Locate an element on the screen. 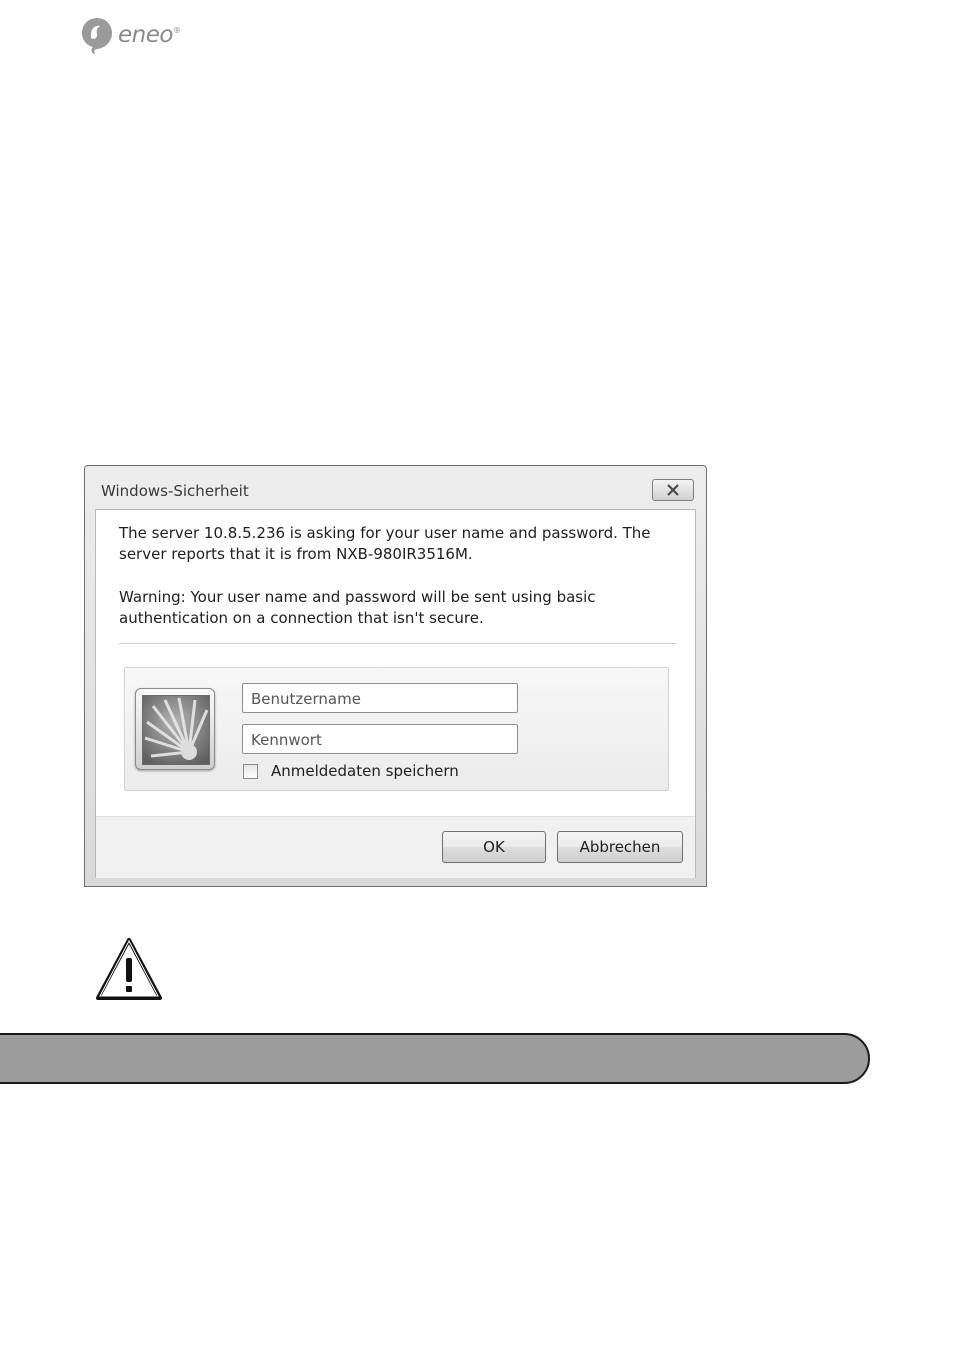 The width and height of the screenshot is (953, 1352). cancel-button: Abbrechen is located at coordinates (620, 847).